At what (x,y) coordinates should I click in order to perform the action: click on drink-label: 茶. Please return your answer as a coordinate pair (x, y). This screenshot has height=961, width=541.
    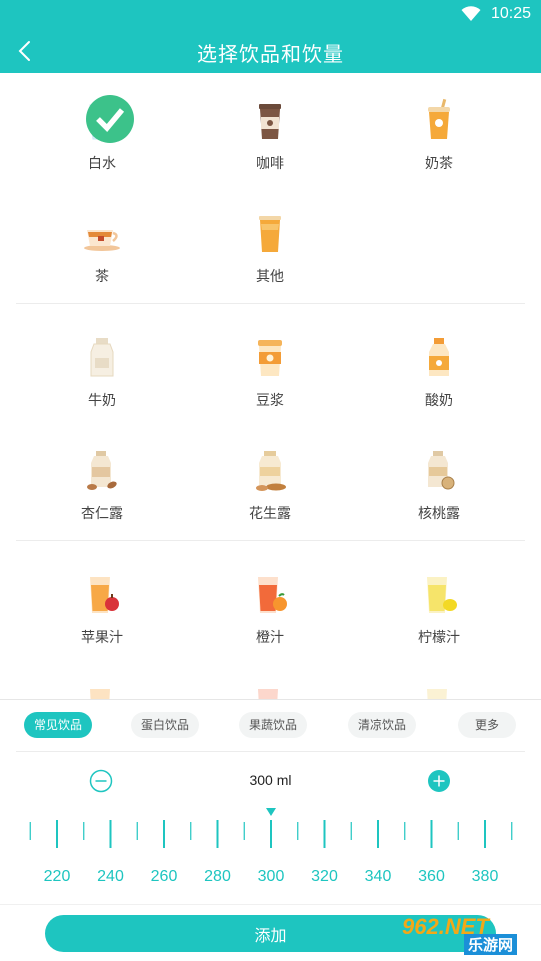
    Looking at the image, I should click on (102, 276).